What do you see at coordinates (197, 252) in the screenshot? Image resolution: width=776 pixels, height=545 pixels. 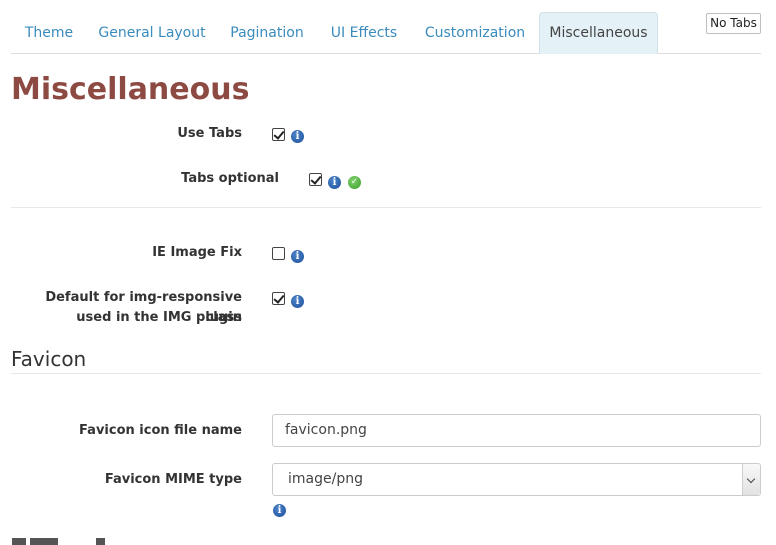 I see `ie-image-fix-label: IE Image Fix` at bounding box center [197, 252].